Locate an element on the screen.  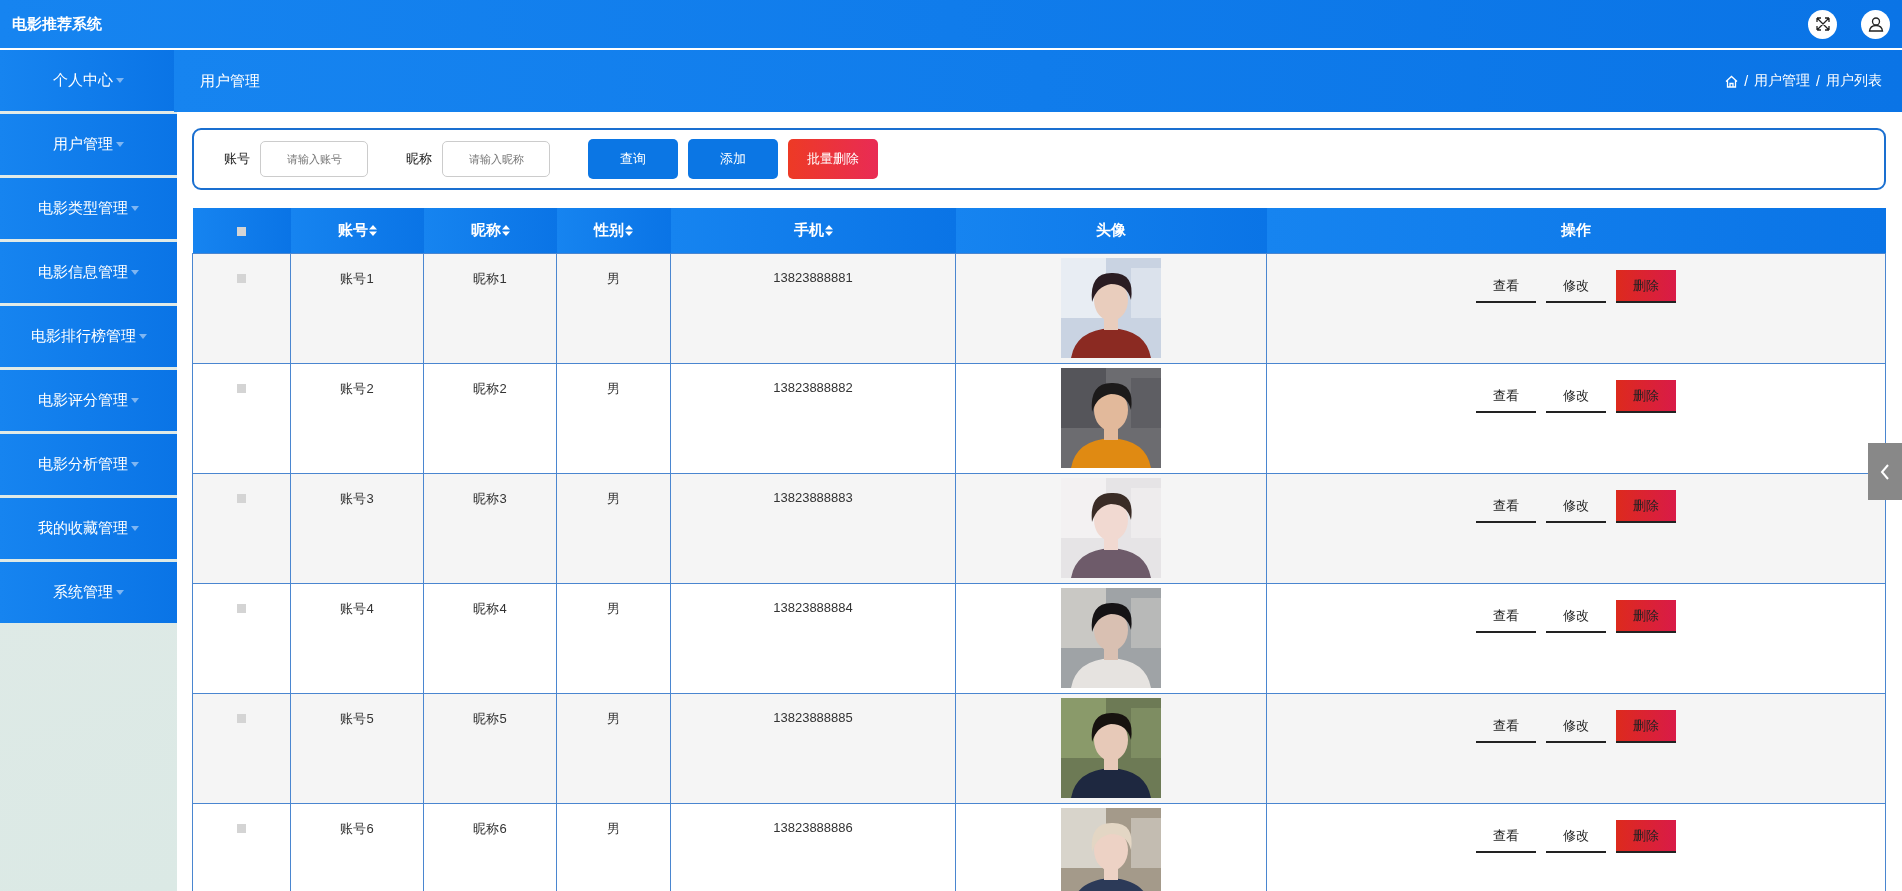
collapse-tab is located at coordinates (1885, 471).